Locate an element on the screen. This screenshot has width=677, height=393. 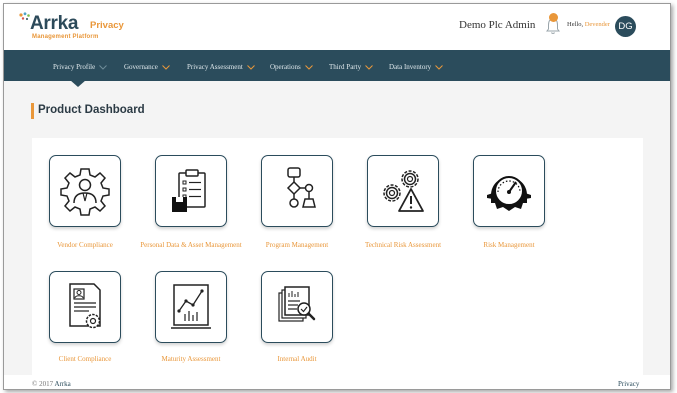
vendor-gear-person-icon is located at coordinates (85, 192).